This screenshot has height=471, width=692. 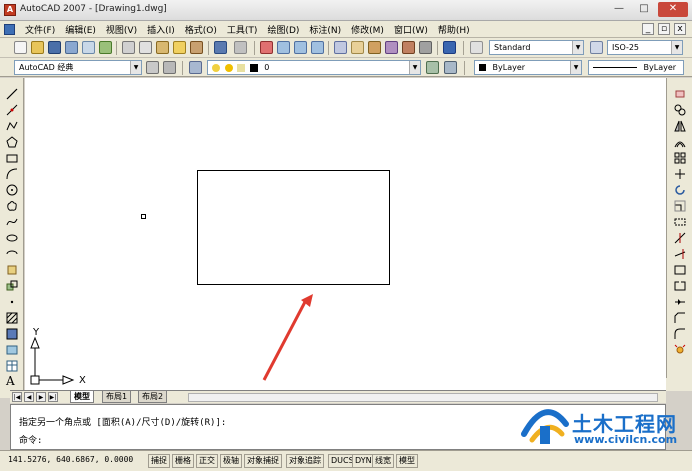 I want to click on copy-icon, so click(x=145, y=47).